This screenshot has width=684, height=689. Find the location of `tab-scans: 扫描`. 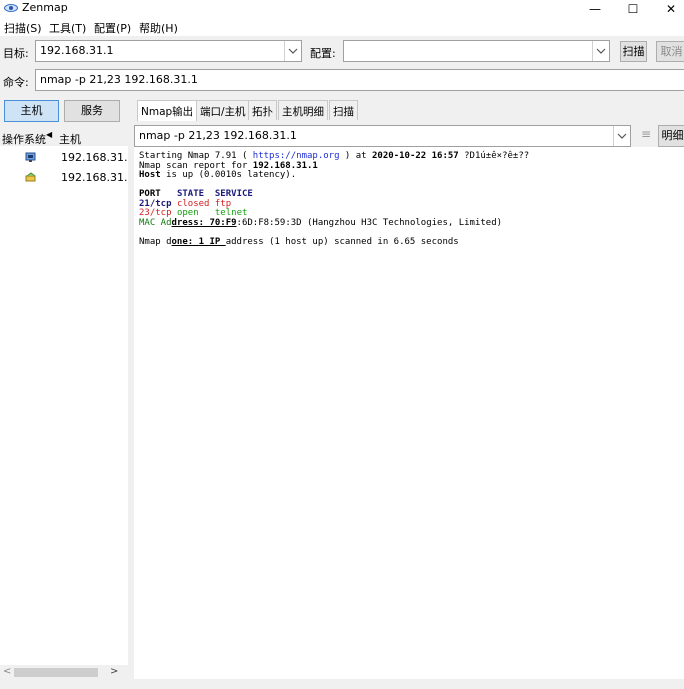

tab-scans: 扫描 is located at coordinates (343, 110).